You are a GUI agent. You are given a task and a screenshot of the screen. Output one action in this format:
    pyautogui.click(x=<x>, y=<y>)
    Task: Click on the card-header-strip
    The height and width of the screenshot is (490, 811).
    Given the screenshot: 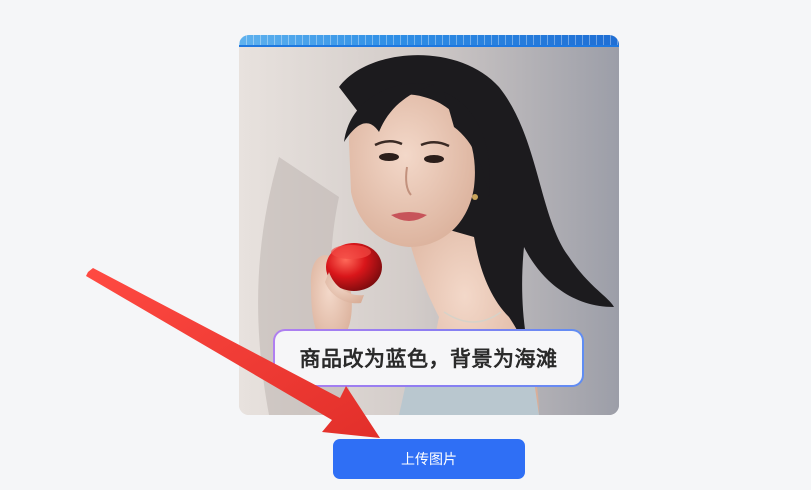 What is the action you would take?
    pyautogui.click(x=429, y=41)
    